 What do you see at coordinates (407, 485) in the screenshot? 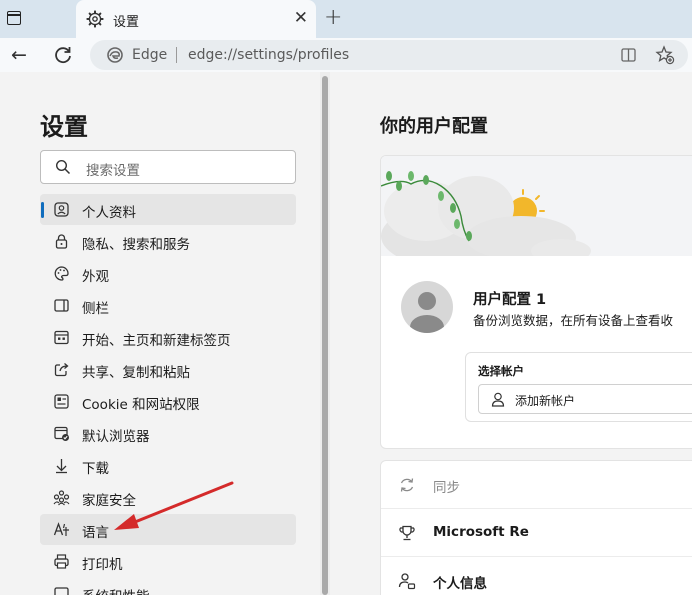
I see `sync-icon` at bounding box center [407, 485].